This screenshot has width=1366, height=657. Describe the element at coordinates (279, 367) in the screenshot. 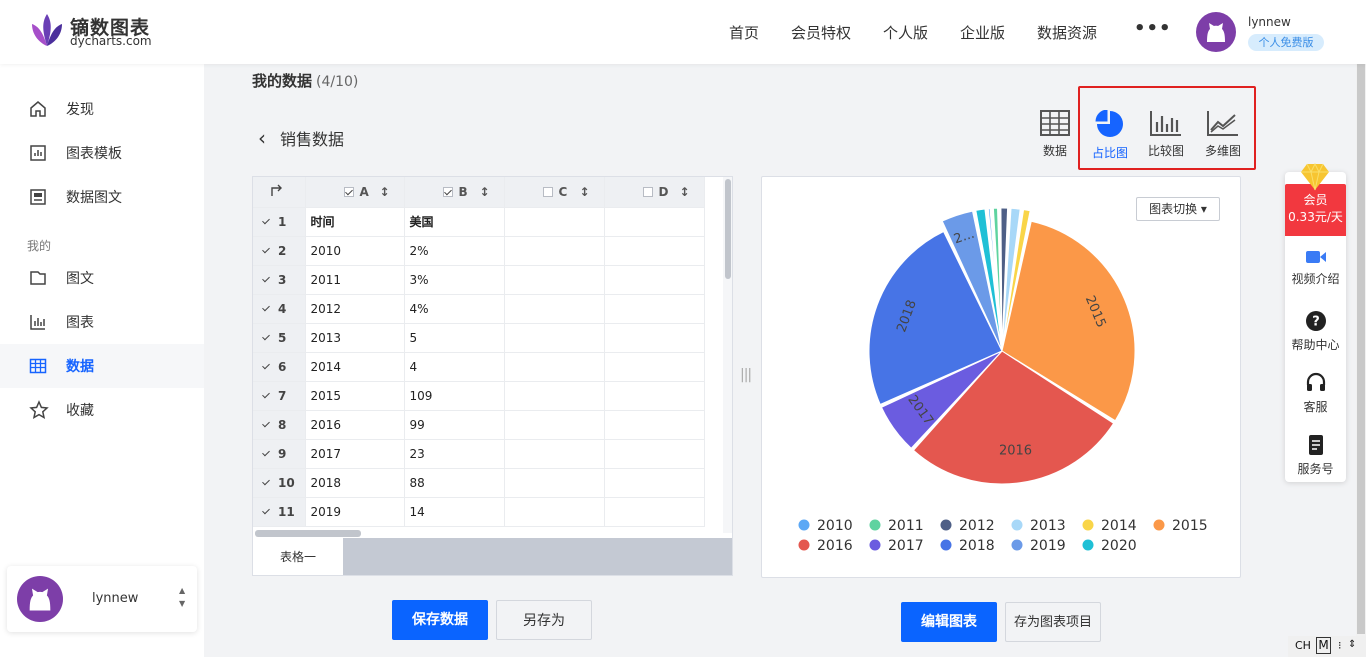

I see `row-number-cell: 6` at that location.